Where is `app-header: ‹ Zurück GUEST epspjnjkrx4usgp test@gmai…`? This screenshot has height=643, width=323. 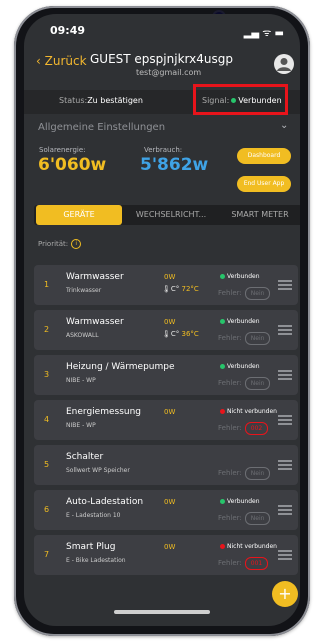
app-header: ‹ Zurück GUEST epspjnjkrx4usgp test@gmai… is located at coordinates (162, 68).